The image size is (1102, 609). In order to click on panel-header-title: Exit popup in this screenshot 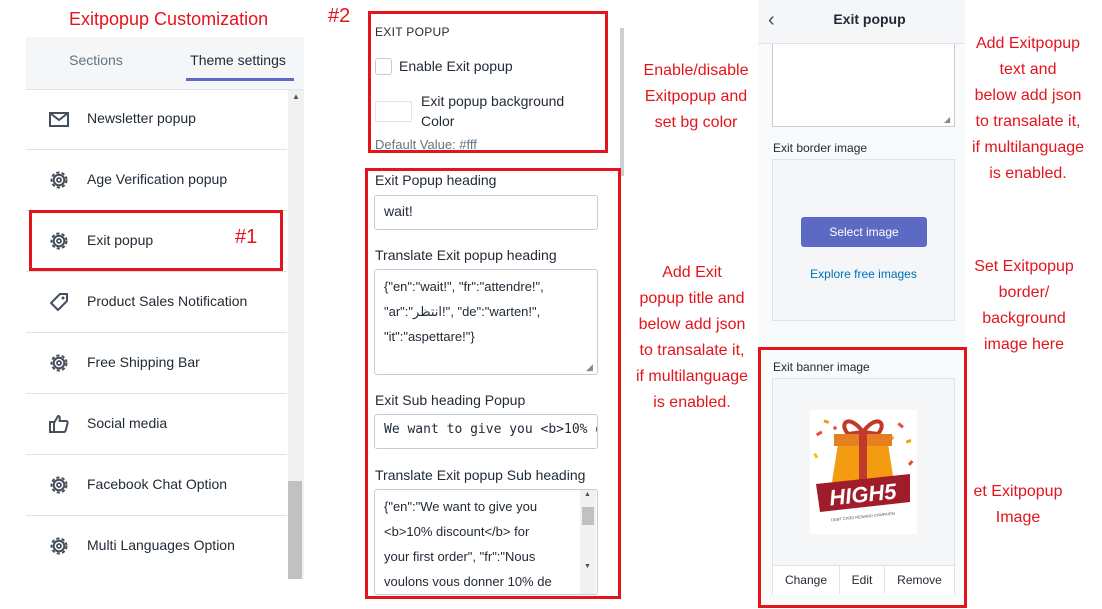, I will do `click(869, 19)`.